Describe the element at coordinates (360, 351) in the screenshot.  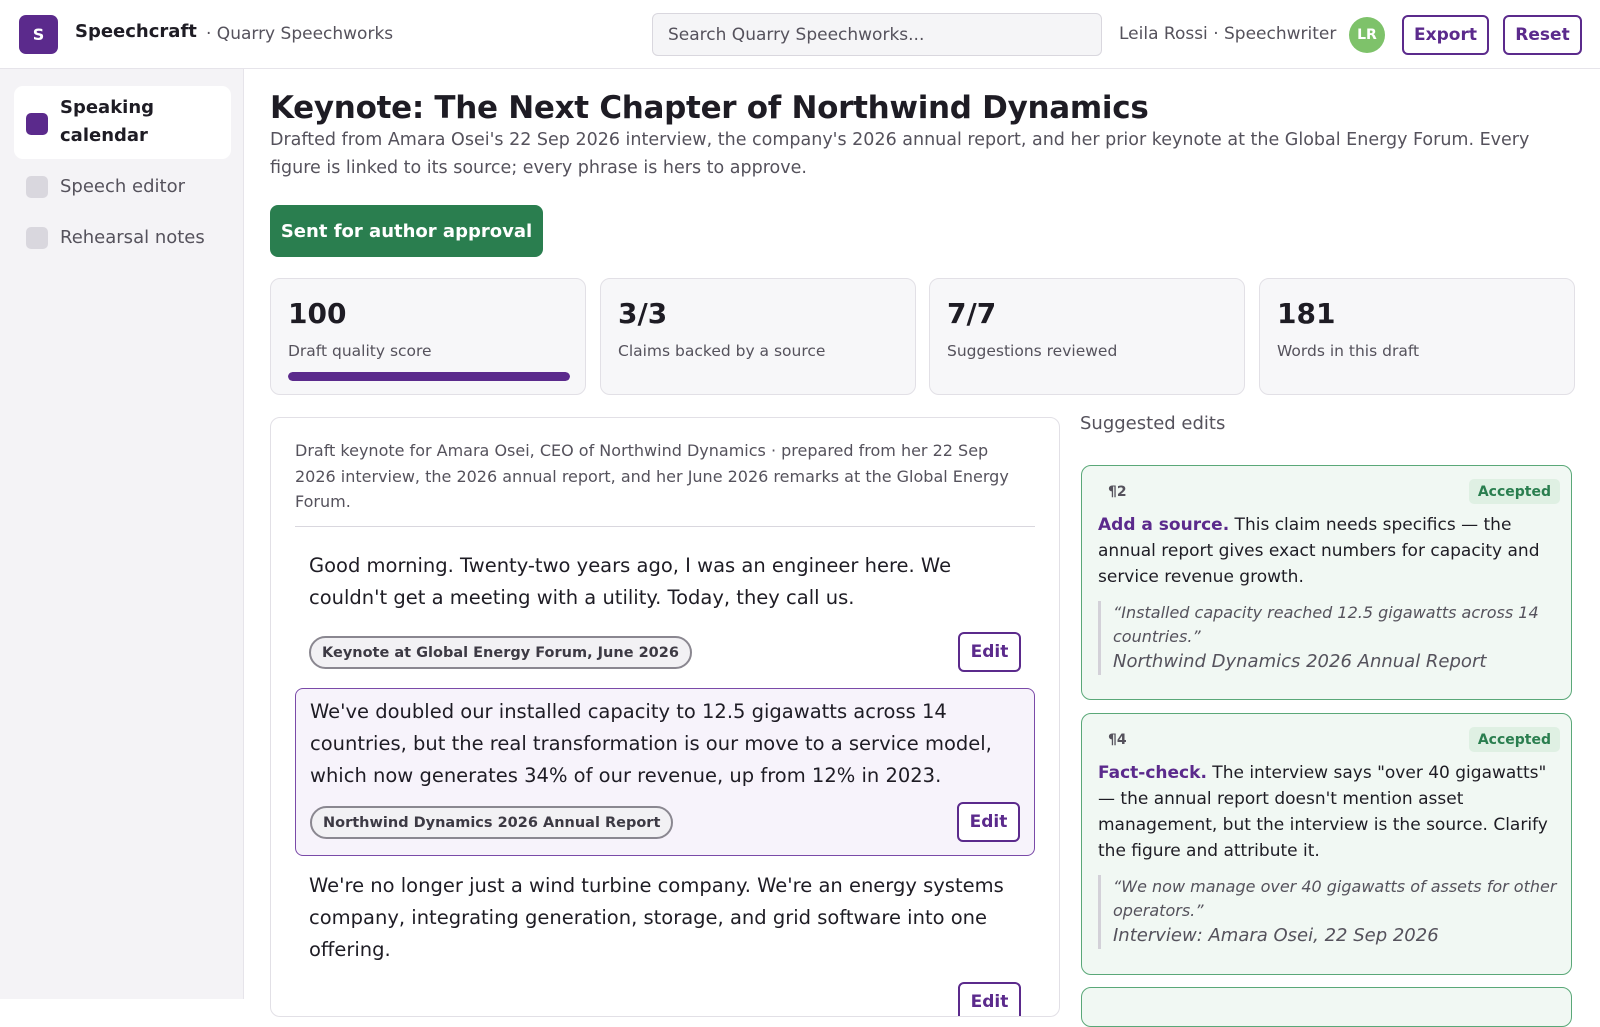
I see `stat-caption: Draft quality score` at that location.